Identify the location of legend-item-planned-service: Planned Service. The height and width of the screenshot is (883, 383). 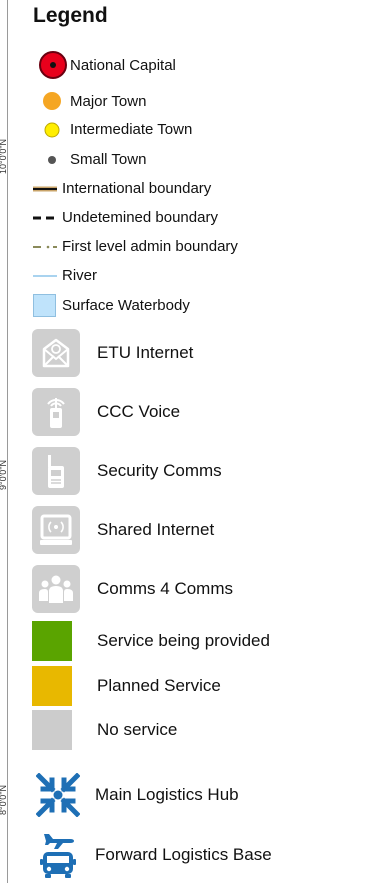
(126, 686).